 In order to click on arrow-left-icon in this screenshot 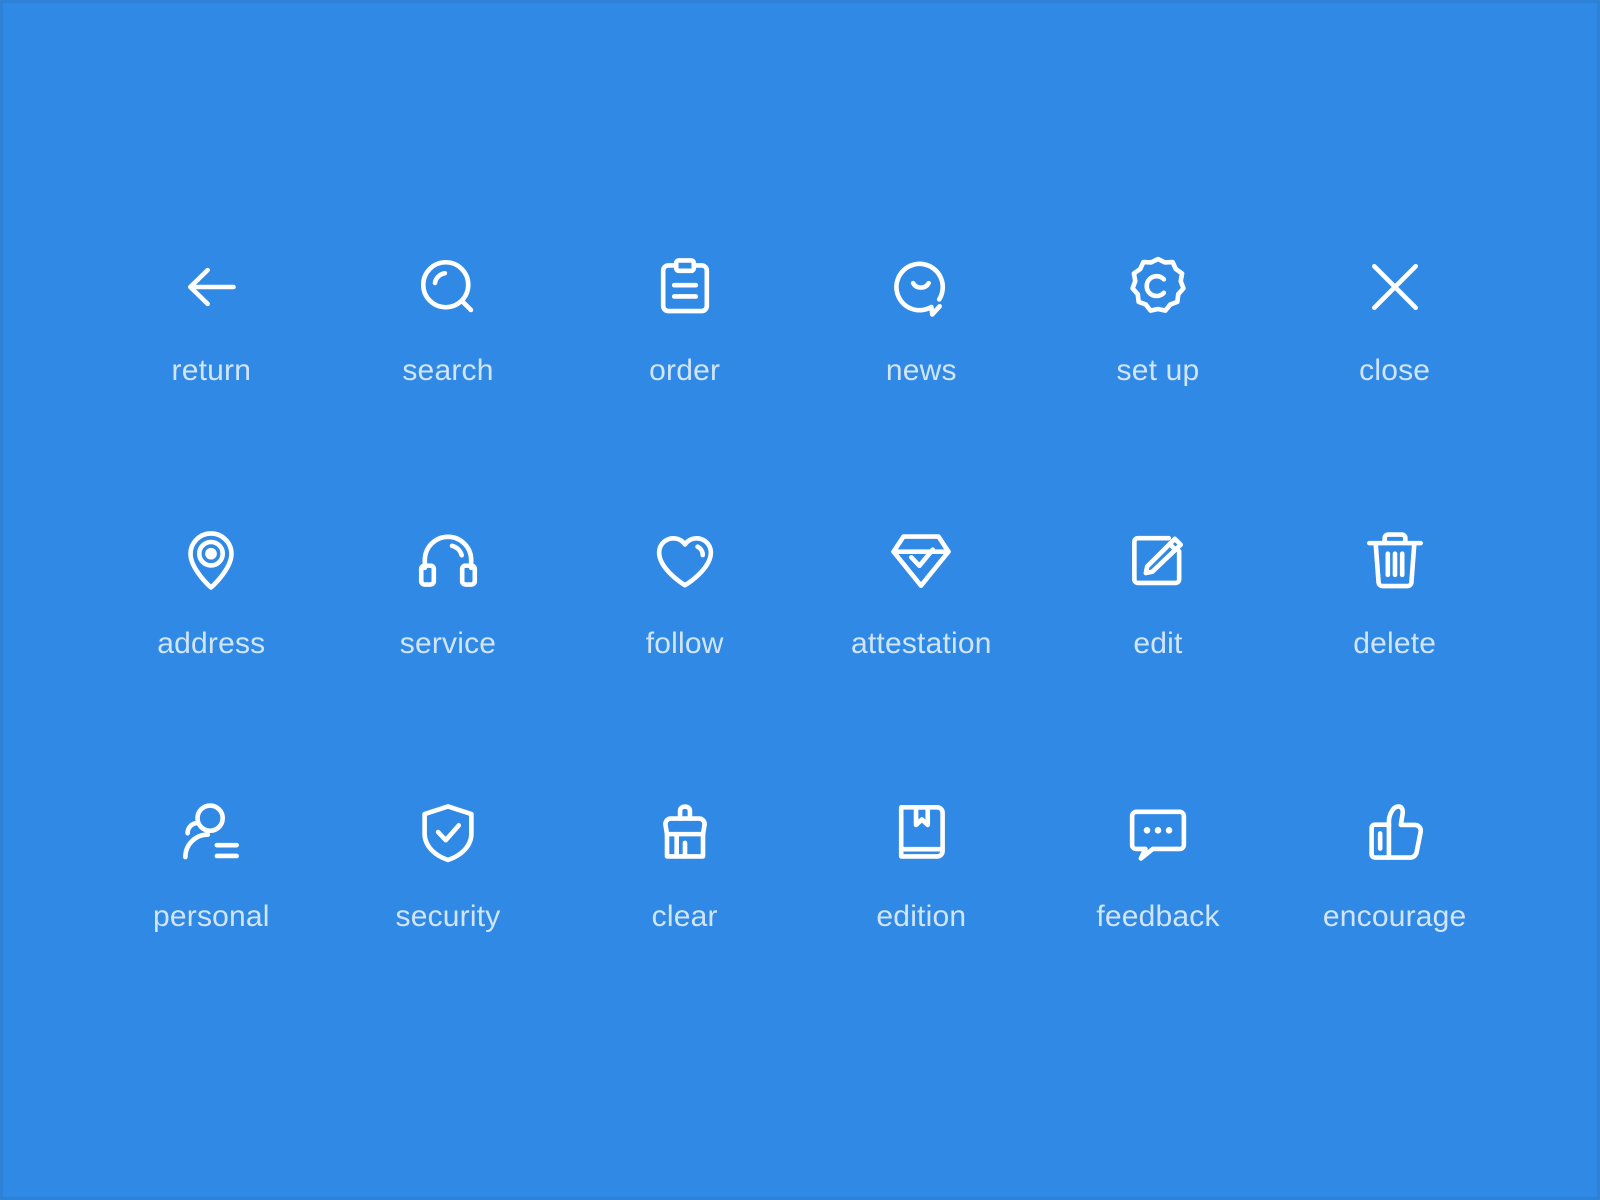, I will do `click(211, 287)`.